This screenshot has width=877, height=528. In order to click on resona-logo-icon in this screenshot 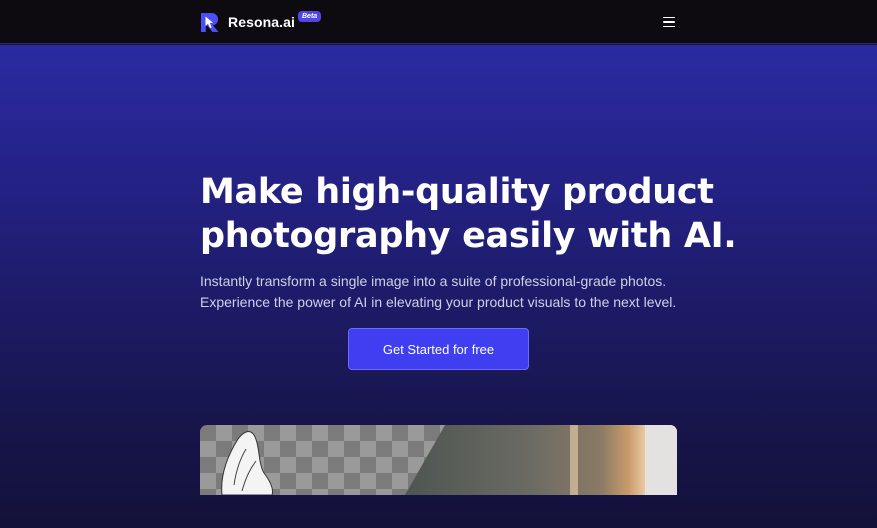, I will do `click(210, 22)`.